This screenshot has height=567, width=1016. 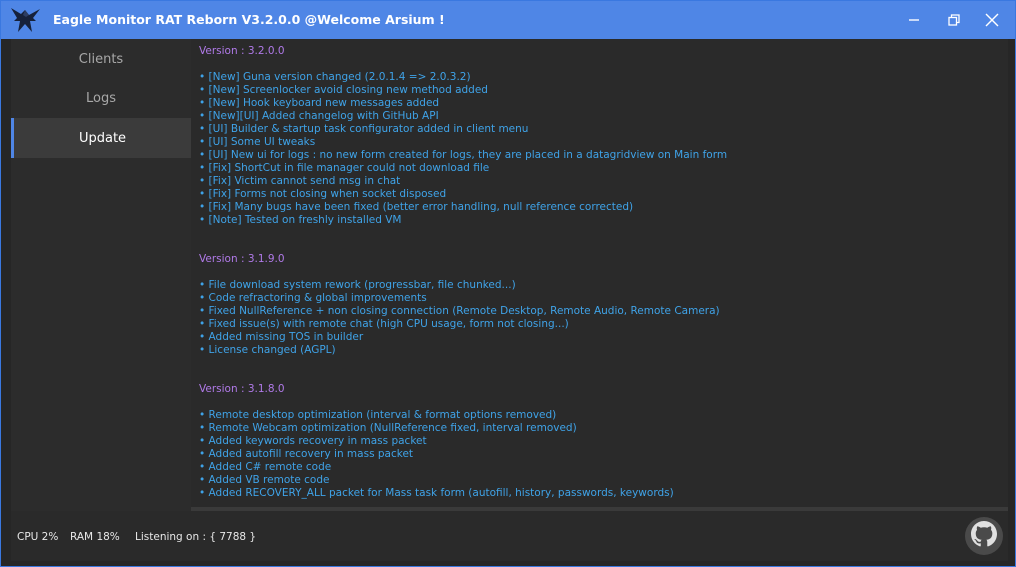 I want to click on ram-usage: RAM 18%, so click(x=95, y=537).